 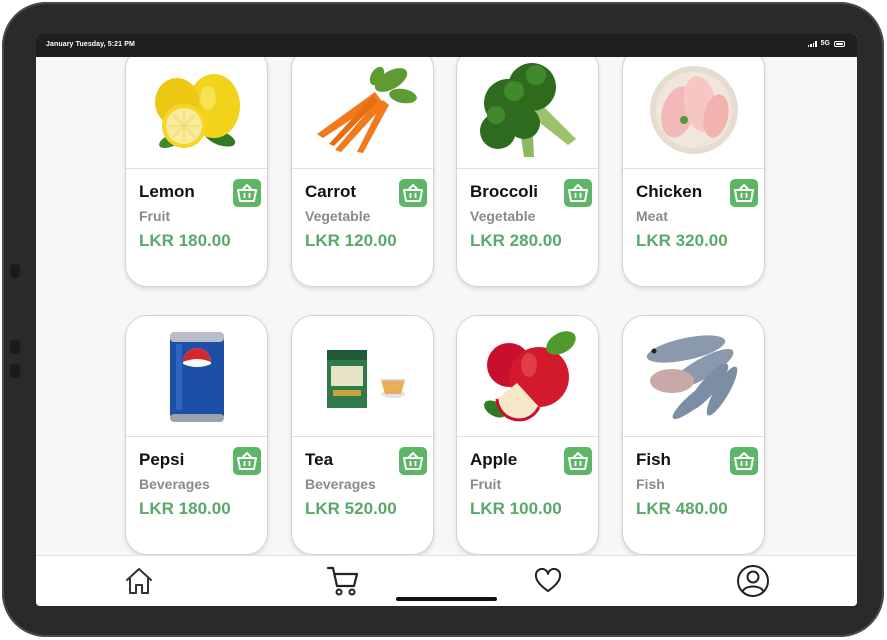 I want to click on profile-icon, so click(x=753, y=581).